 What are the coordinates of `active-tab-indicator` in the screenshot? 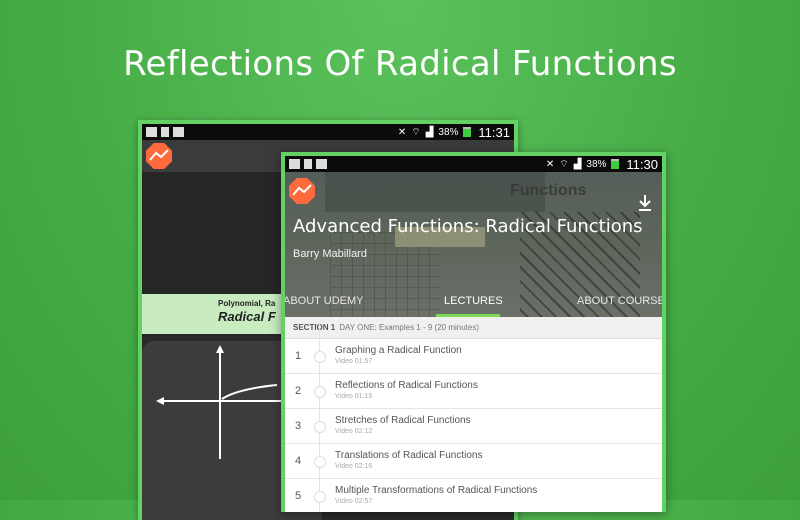 It's located at (468, 315).